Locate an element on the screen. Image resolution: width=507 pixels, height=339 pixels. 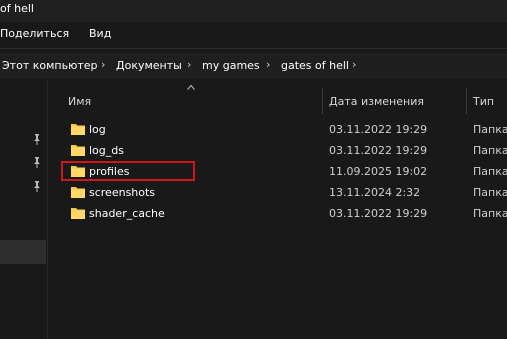
breadcrumb-documents: Документы is located at coordinates (149, 65).